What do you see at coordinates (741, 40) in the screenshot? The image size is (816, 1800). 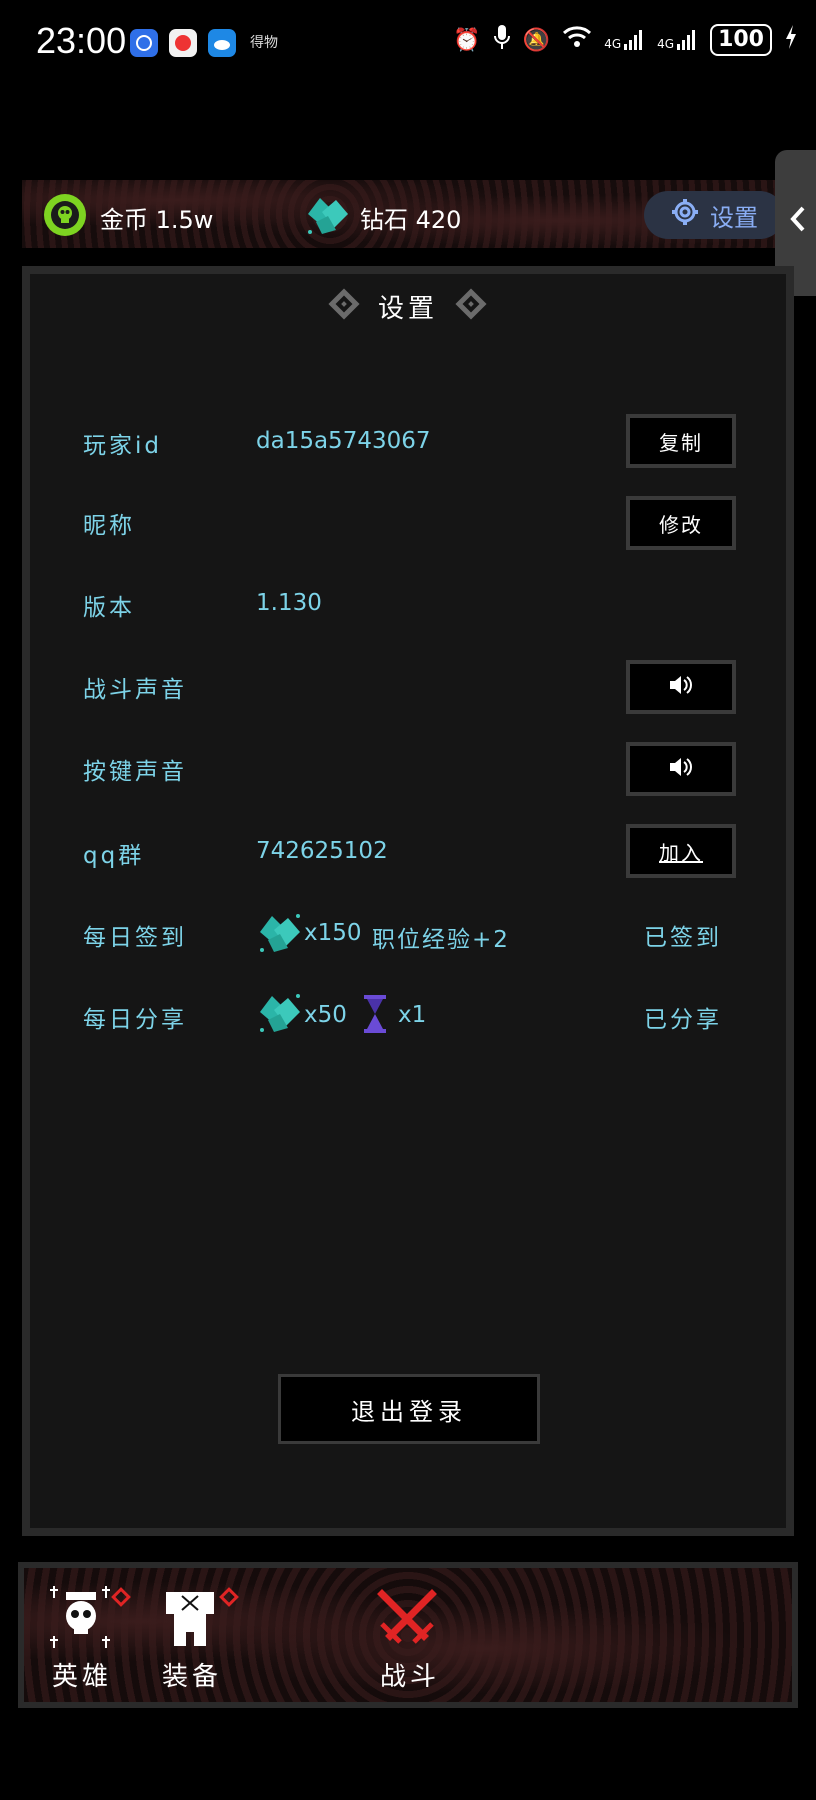 I see `battery-indicator: 100` at bounding box center [741, 40].